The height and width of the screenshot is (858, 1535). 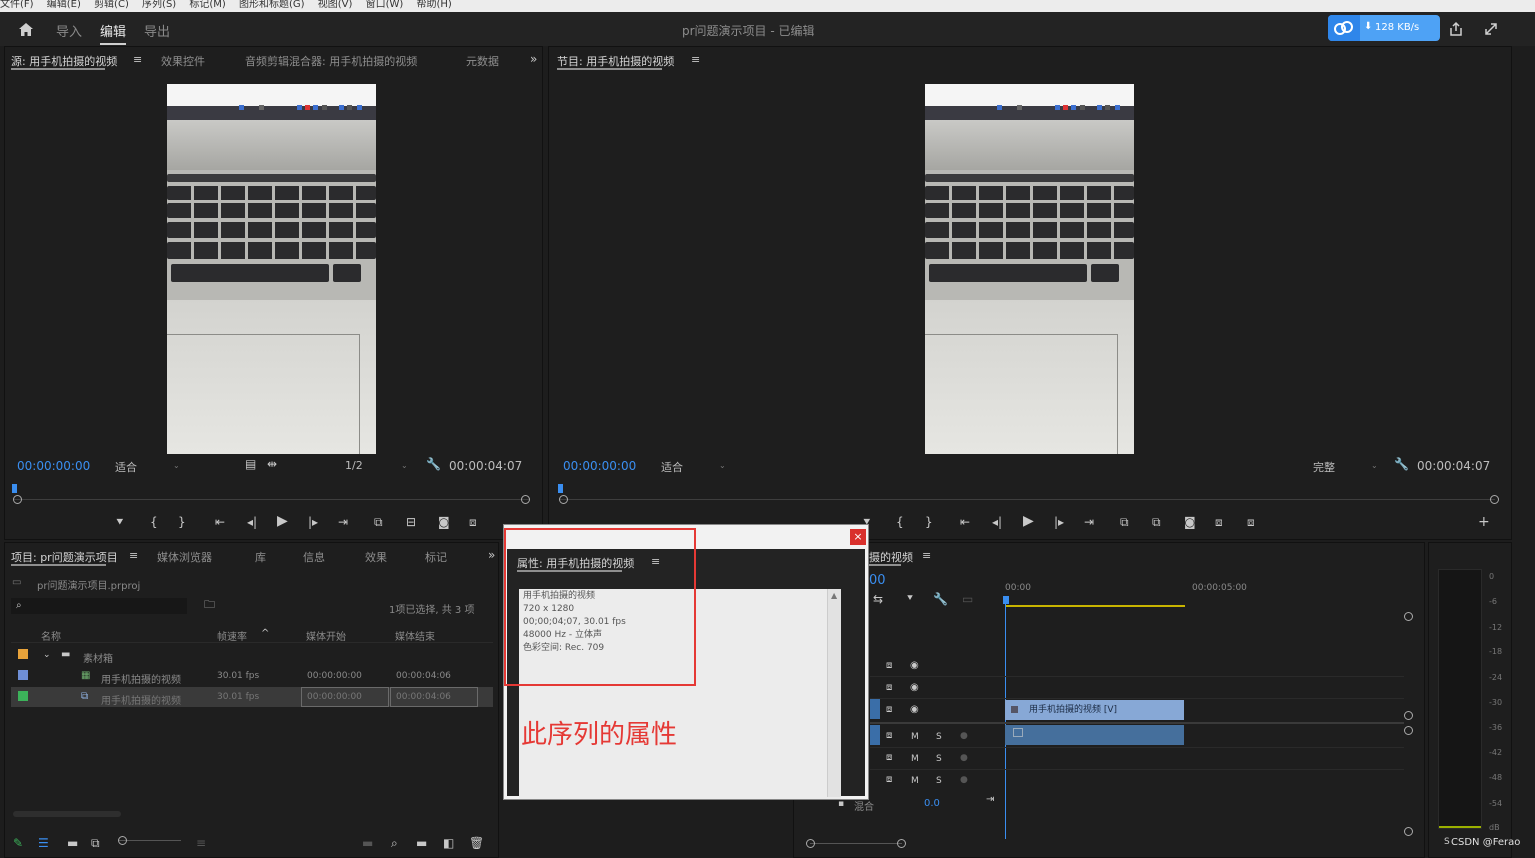 What do you see at coordinates (914, 688) in the screenshot?
I see `eye-icon: ◉` at bounding box center [914, 688].